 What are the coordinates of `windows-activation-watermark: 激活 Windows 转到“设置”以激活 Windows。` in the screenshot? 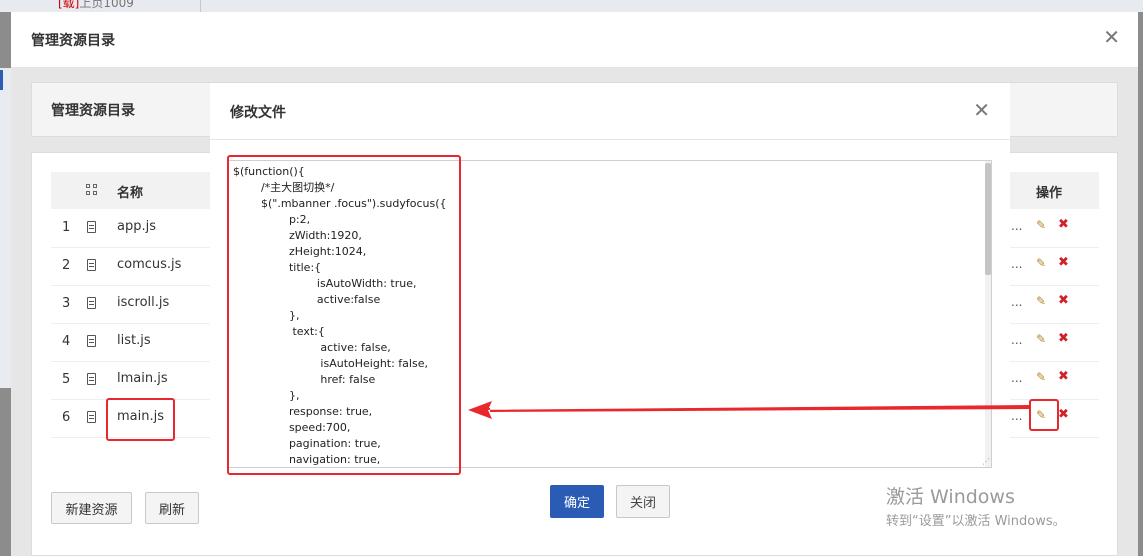 It's located at (976, 508).